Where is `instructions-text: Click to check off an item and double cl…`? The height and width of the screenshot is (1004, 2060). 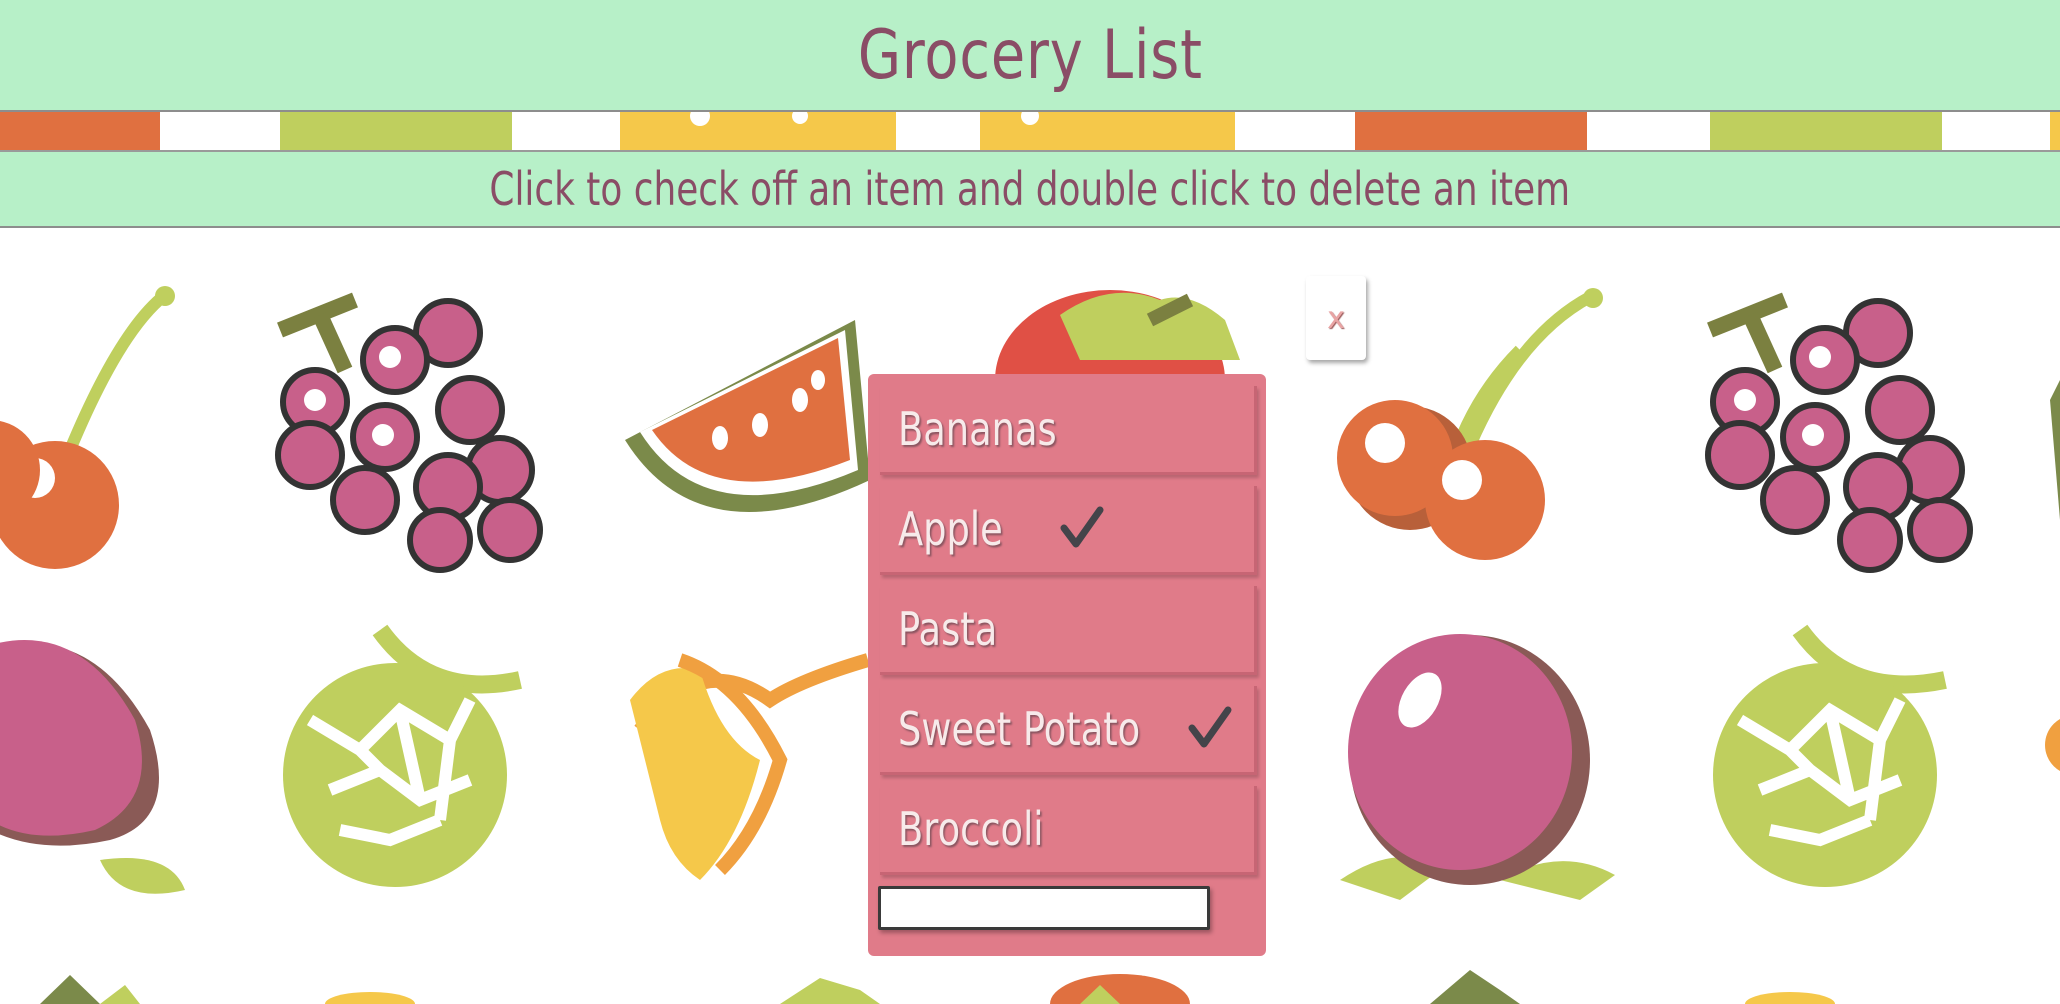
instructions-text: Click to check off an item and double cl… is located at coordinates (1030, 189).